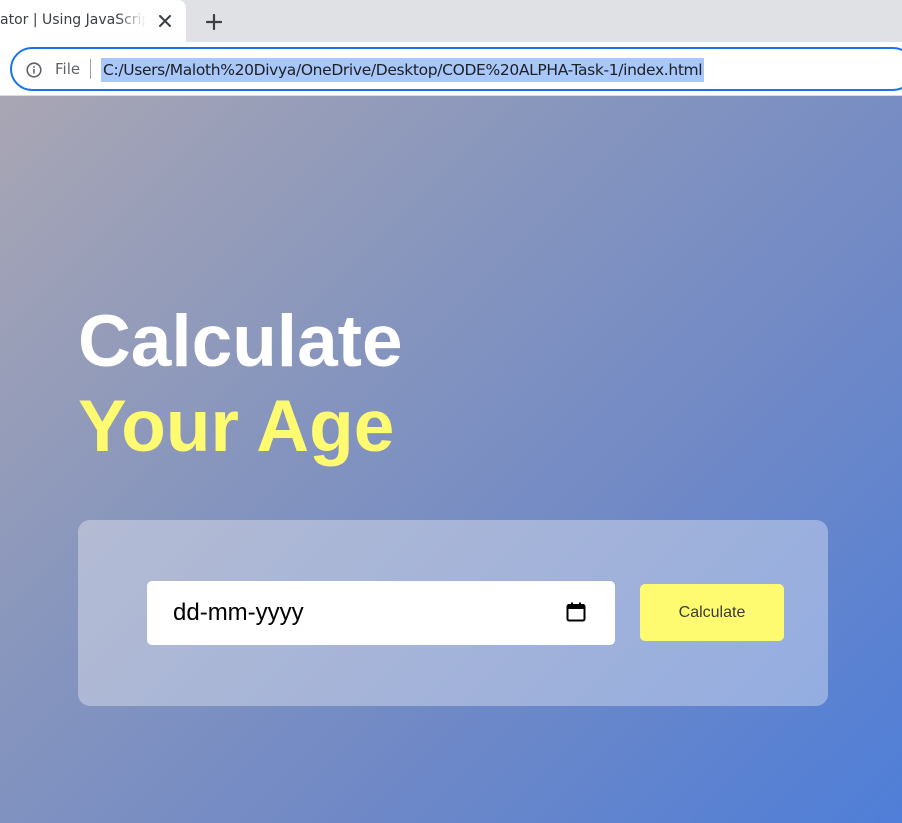 The image size is (902, 823). I want to click on date-placeholder: dd-mm-yyyy, so click(238, 612).